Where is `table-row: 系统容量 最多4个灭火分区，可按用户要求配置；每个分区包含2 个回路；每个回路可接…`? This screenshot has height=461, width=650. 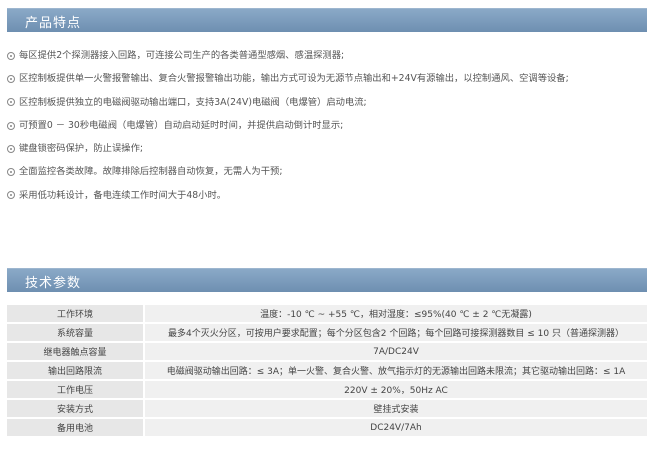
table-row: 系统容量 最多4个灭火分区，可按用户要求配置；每个分区包含2 个回路；每个回路可接… is located at coordinates (327, 332).